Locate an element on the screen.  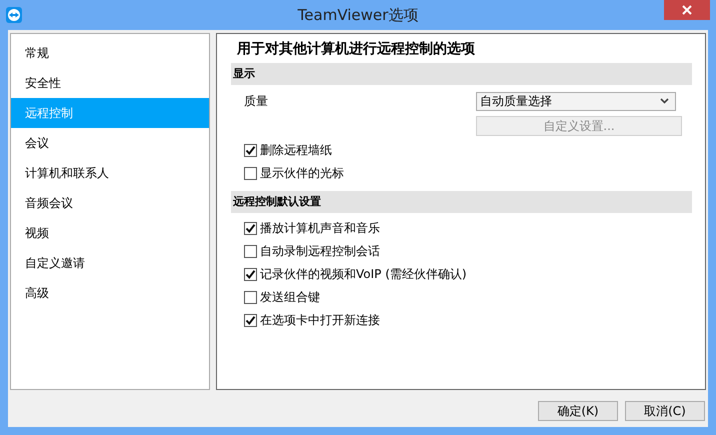
checkbox-label: 显示伙伴的光标 is located at coordinates (302, 173).